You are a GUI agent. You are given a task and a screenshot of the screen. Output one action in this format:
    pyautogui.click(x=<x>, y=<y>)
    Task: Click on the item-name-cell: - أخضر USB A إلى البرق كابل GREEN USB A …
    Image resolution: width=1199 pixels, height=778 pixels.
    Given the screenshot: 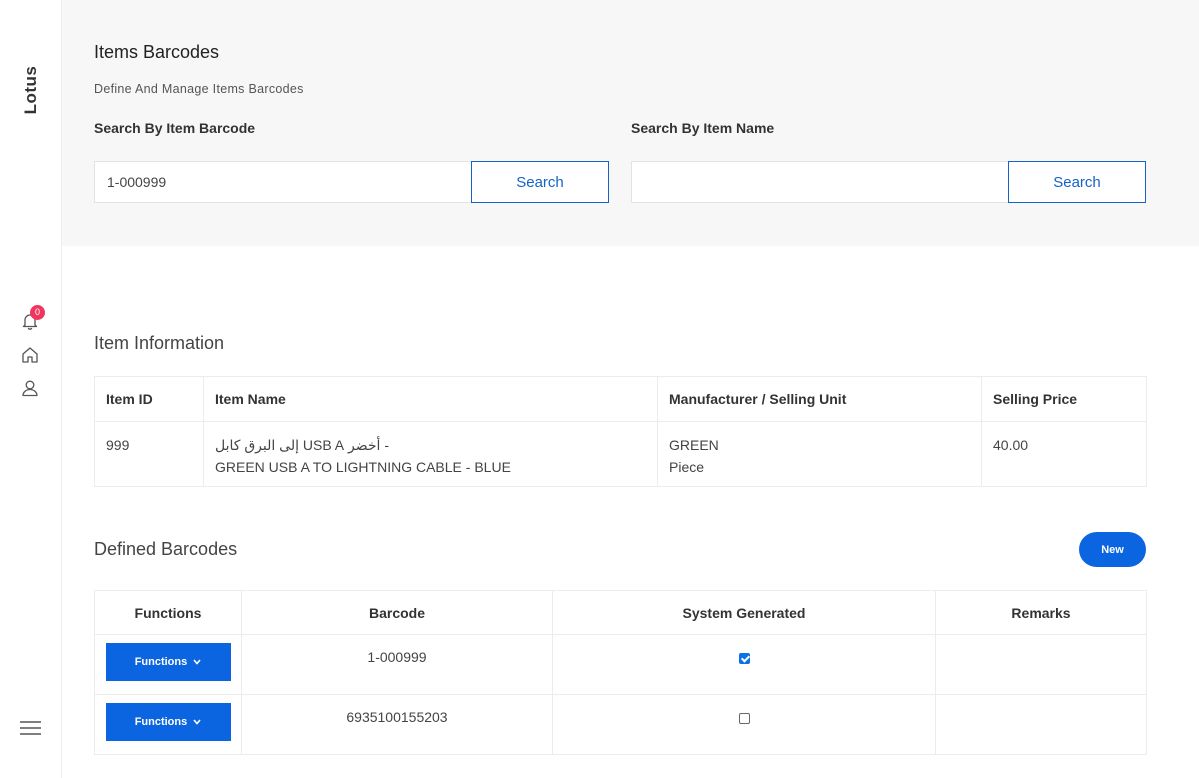 What is the action you would take?
    pyautogui.click(x=430, y=454)
    